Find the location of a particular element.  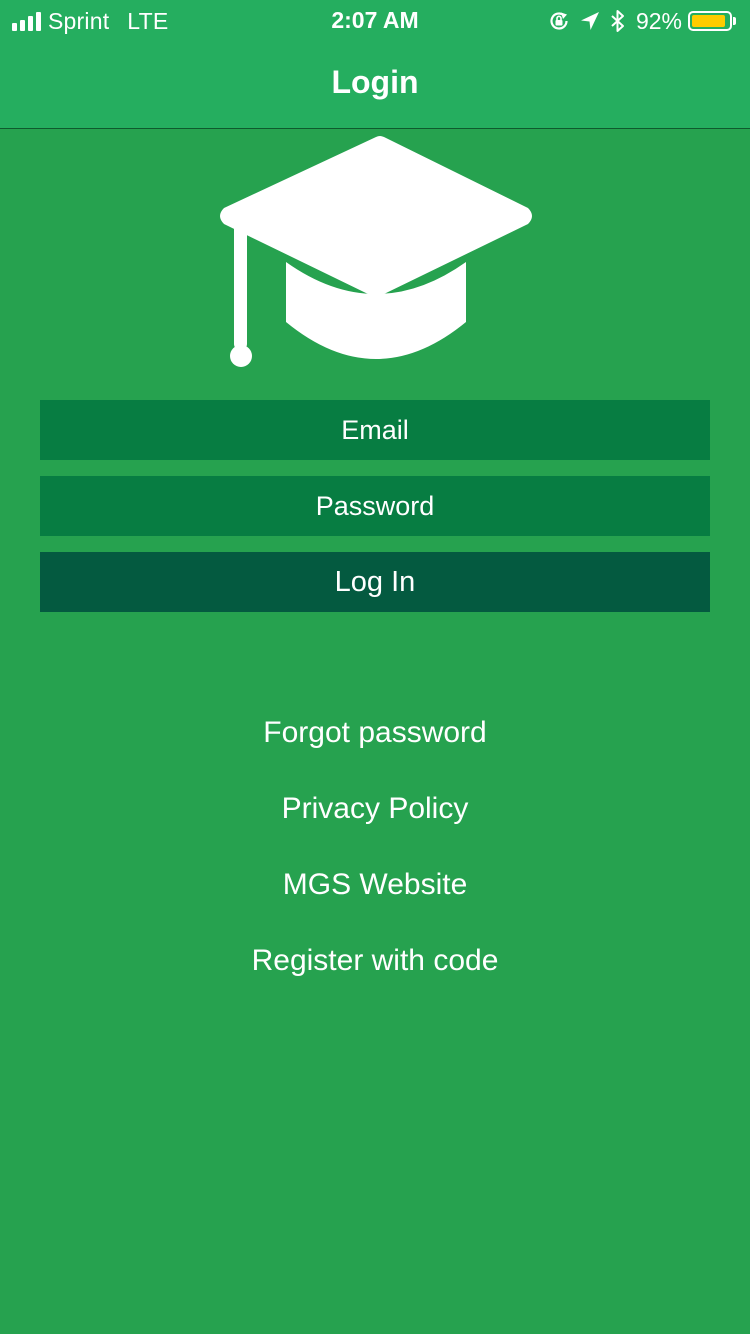

login-button: Log In is located at coordinates (375, 582).